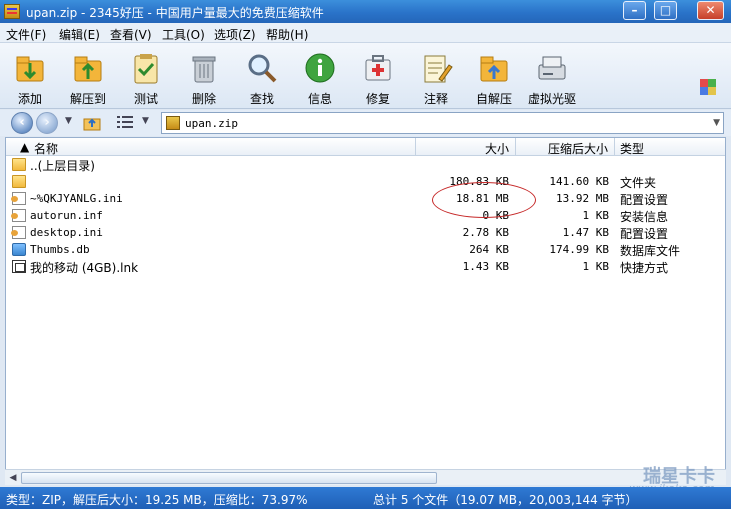 This screenshot has width=731, height=509. I want to click on scroll-left-icon: ◀, so click(13, 478).